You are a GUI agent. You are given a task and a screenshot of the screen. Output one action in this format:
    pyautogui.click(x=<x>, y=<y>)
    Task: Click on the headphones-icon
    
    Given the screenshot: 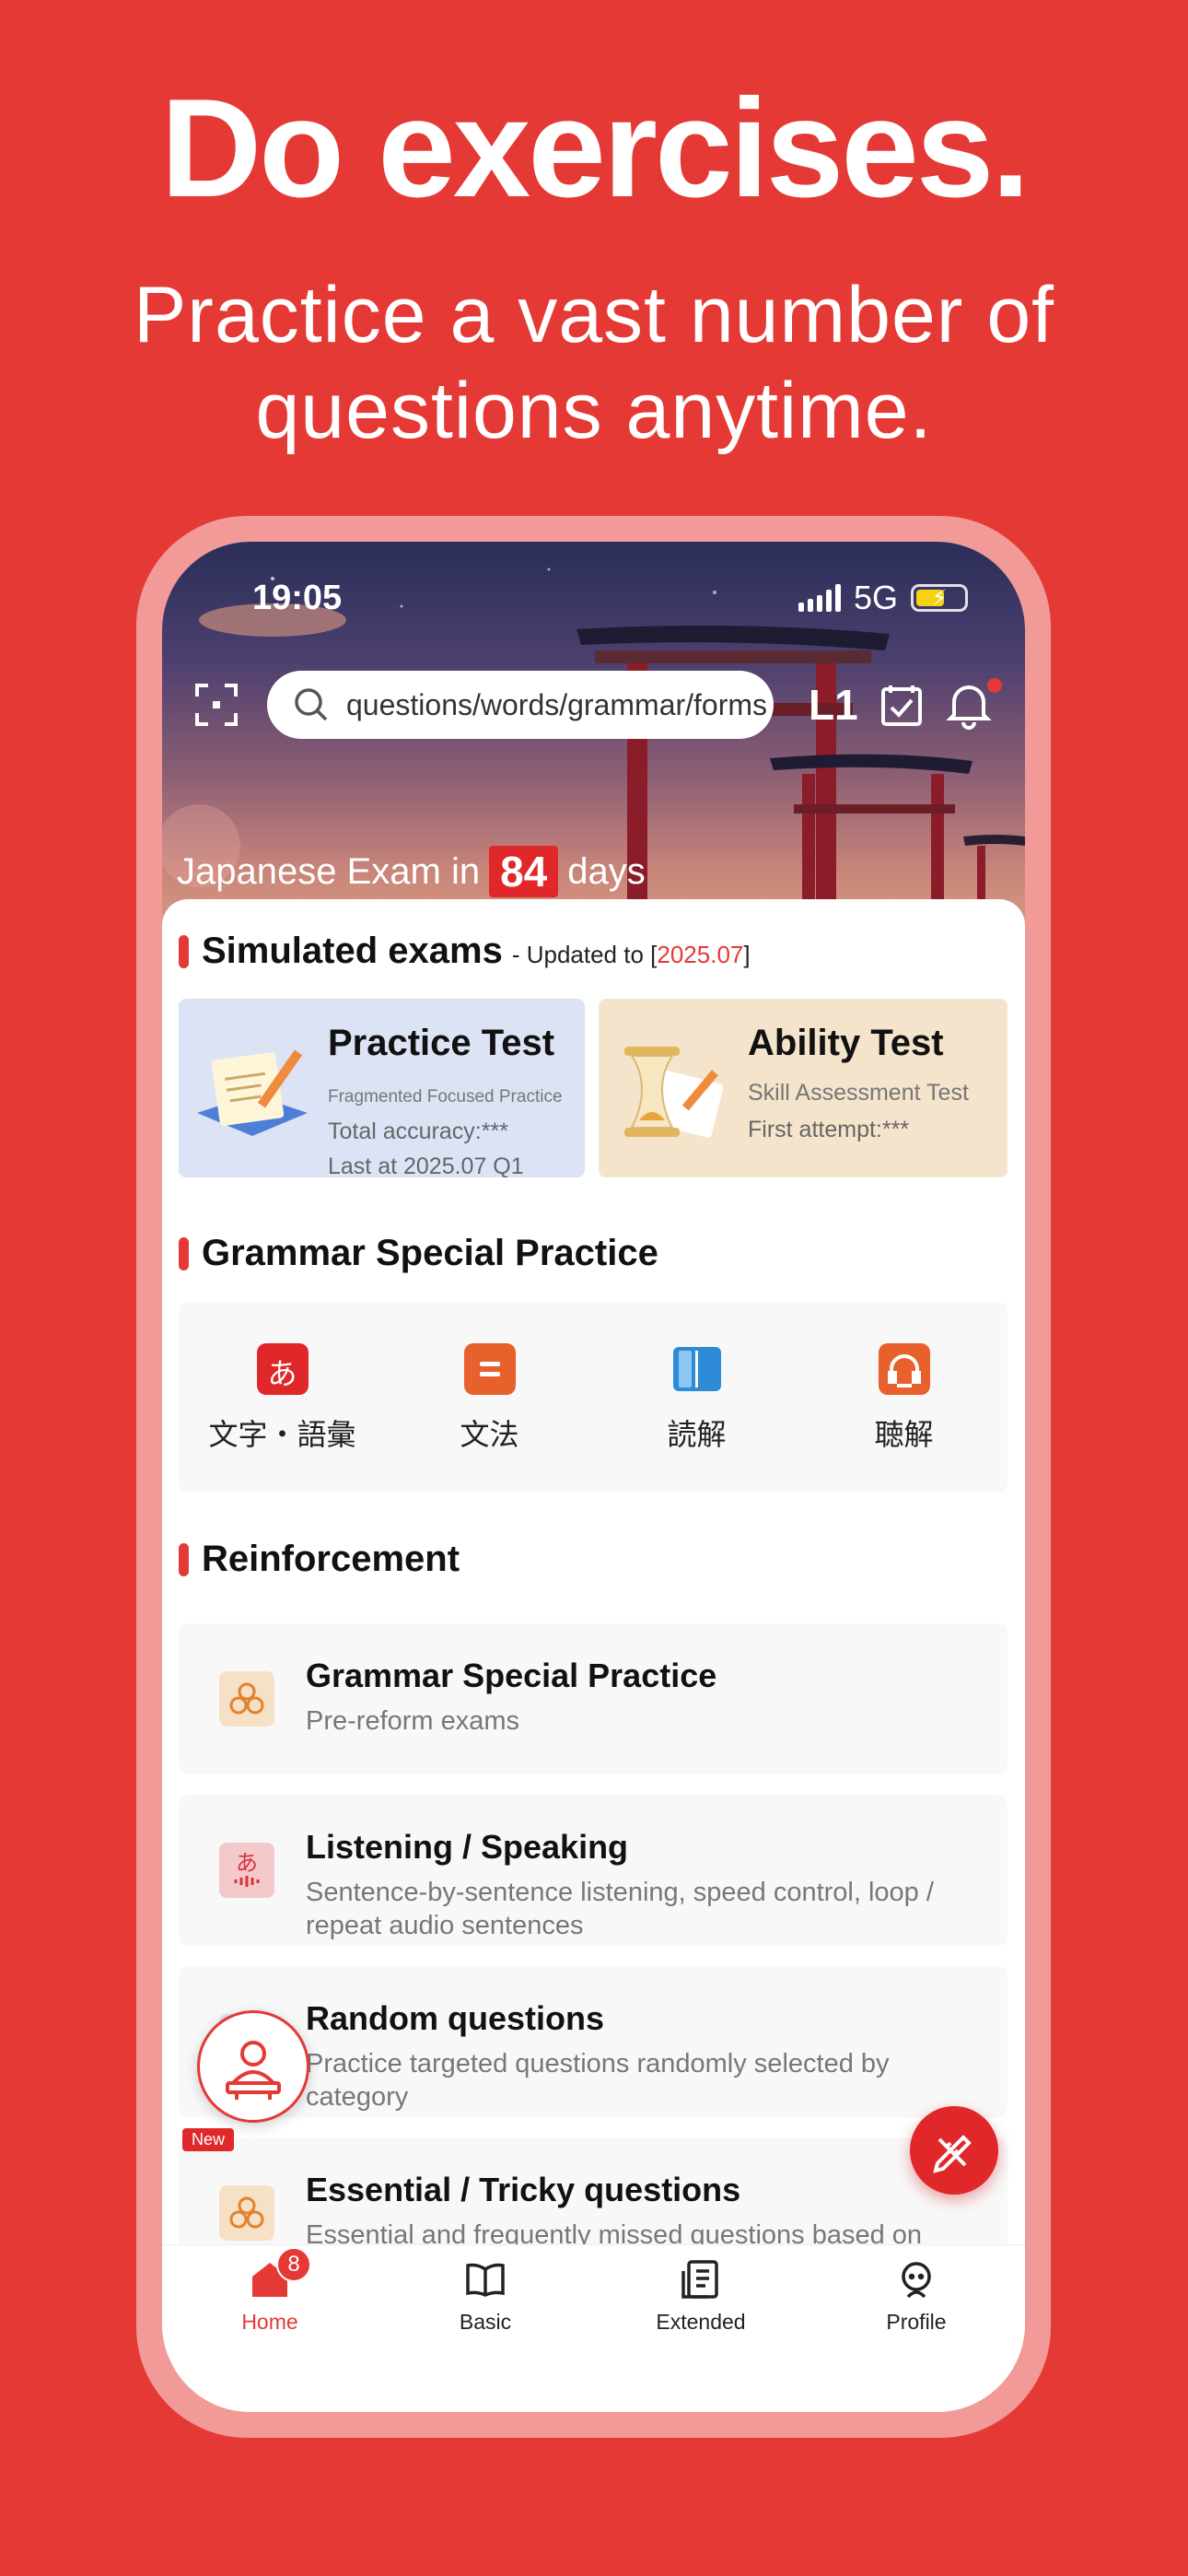 What is the action you would take?
    pyautogui.click(x=904, y=1369)
    